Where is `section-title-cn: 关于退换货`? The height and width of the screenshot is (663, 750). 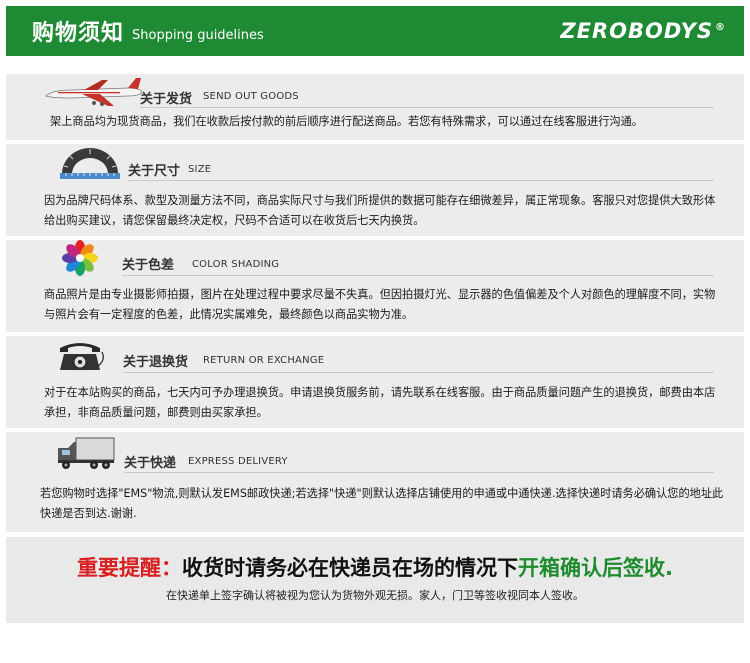 section-title-cn: 关于退换货 is located at coordinates (156, 362).